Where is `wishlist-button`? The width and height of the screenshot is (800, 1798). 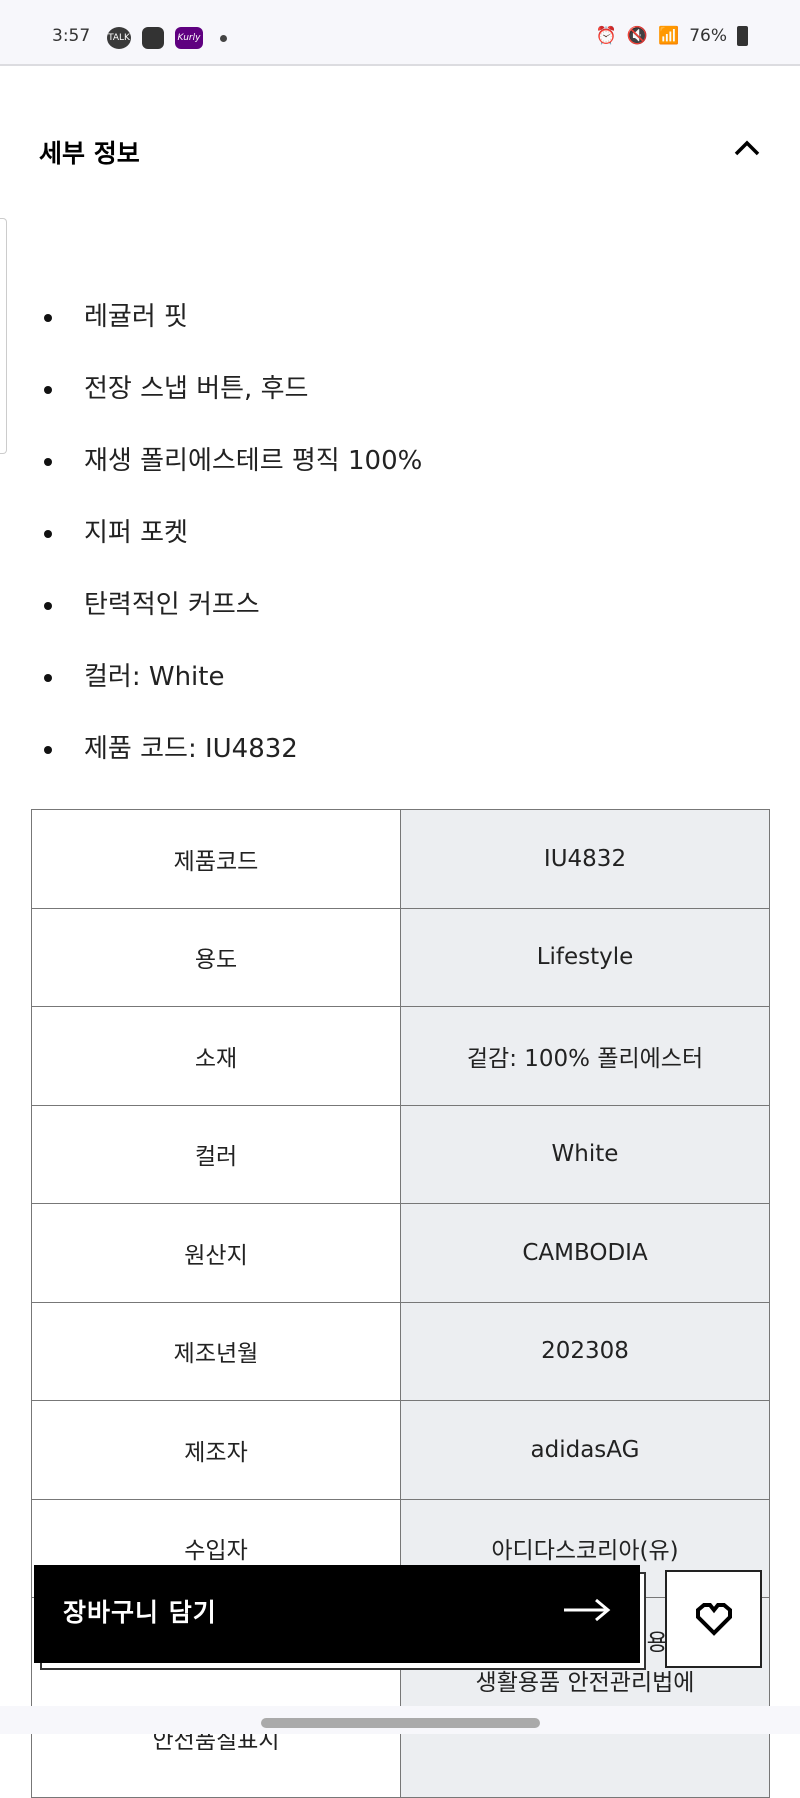
wishlist-button is located at coordinates (713, 1619).